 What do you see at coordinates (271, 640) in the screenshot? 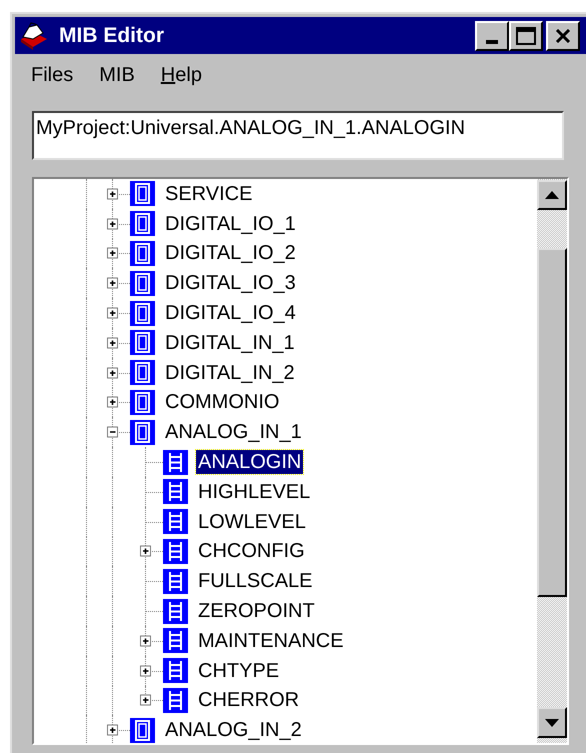
I see `tree-item-label: MAINTENANCE` at bounding box center [271, 640].